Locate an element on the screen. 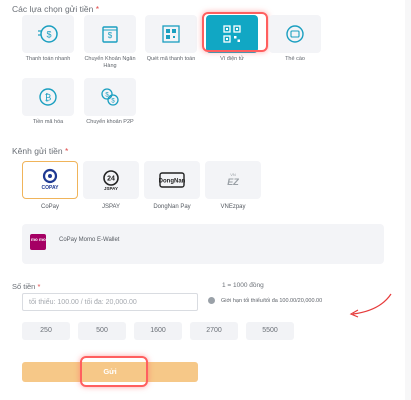 Image resolution: width=411 pixels, height=400 pixels. svg-text: 24 is located at coordinates (111, 179).